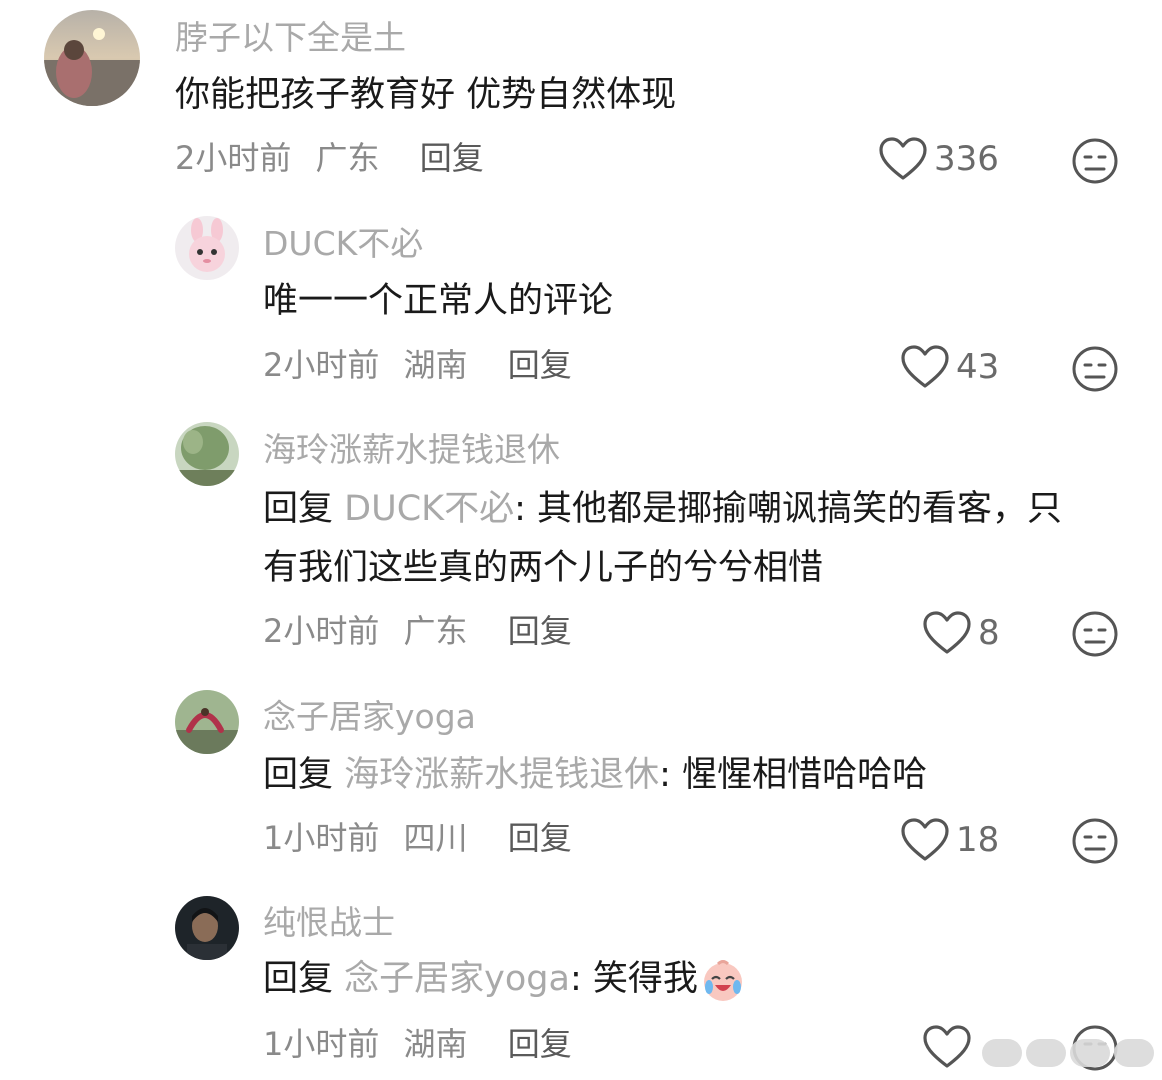 The width and height of the screenshot is (1162, 1080). Describe the element at coordinates (501, 775) in the screenshot. I see `mention-link: 海玲涨薪水提钱退休` at that location.